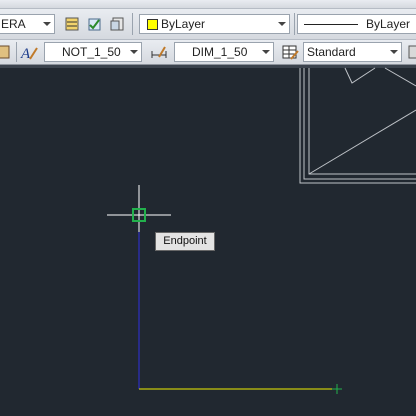 This screenshot has height=416, width=416. What do you see at coordinates (185, 241) in the screenshot?
I see `osnap-tooltip: Endpoint` at bounding box center [185, 241].